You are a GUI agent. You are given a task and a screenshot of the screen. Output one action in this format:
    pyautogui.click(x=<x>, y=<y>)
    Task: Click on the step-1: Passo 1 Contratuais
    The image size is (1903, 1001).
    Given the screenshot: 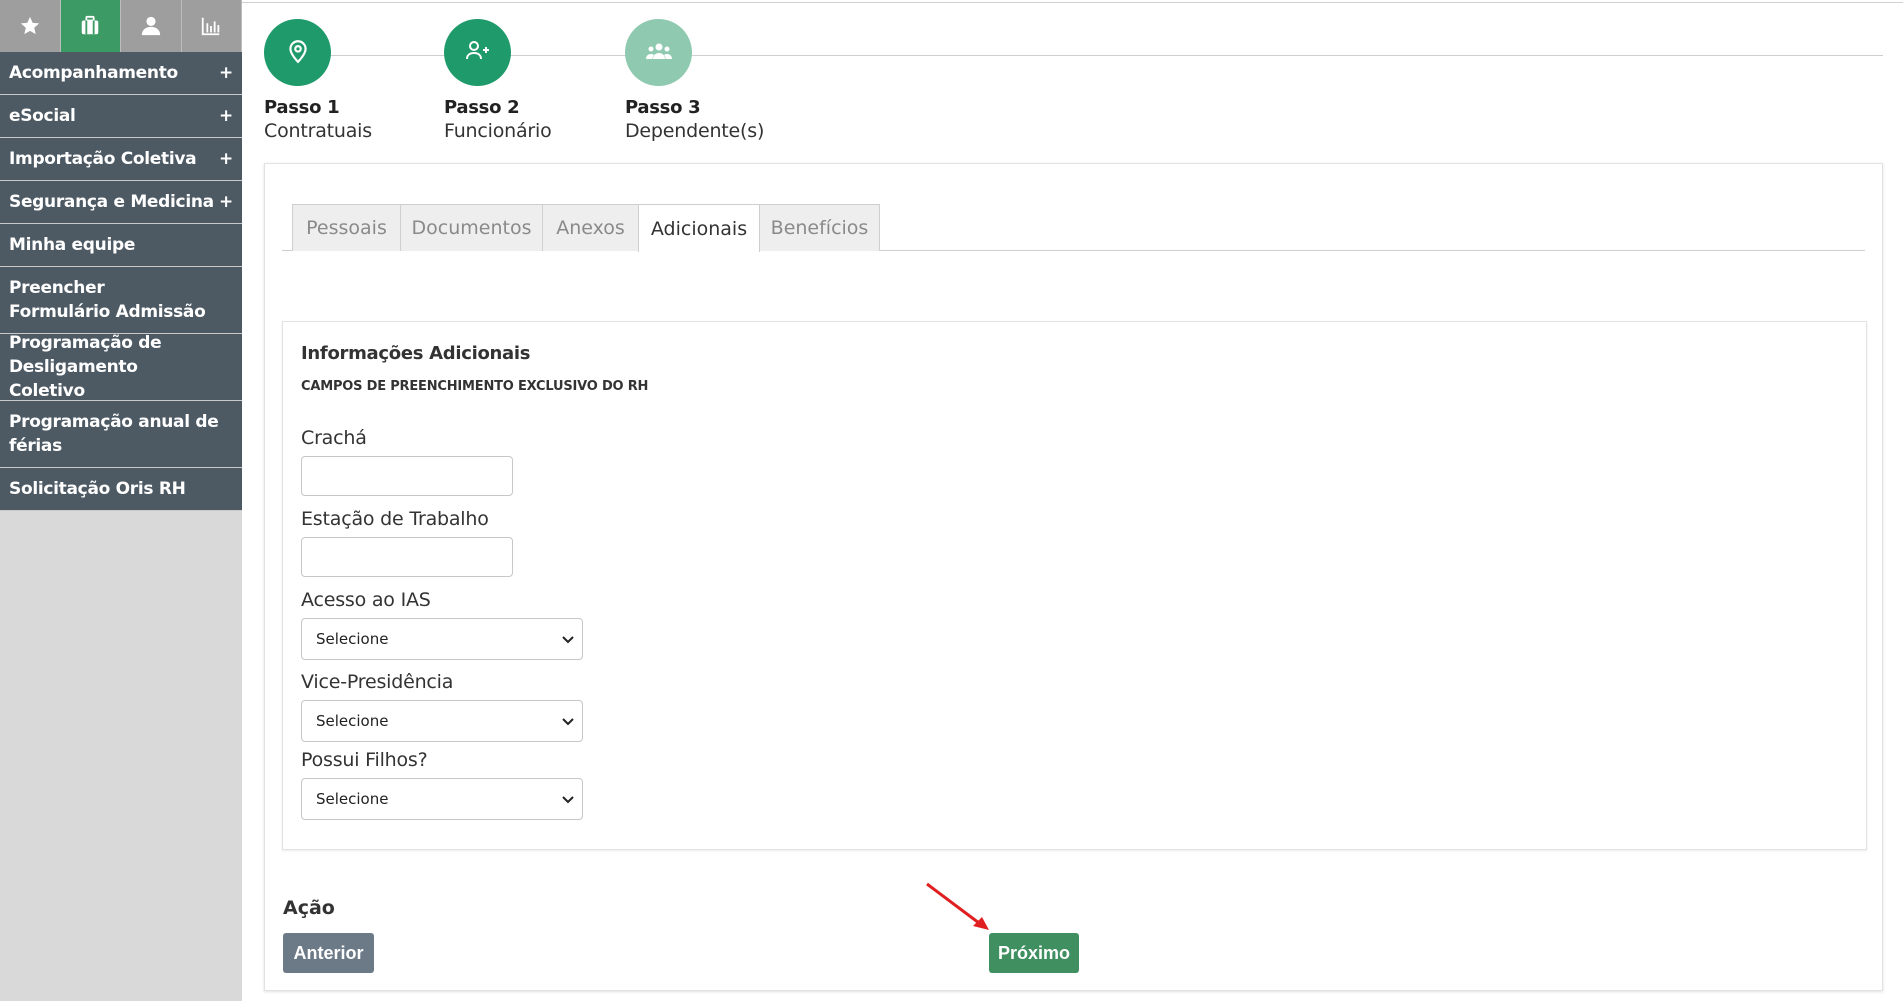 What is the action you would take?
    pyautogui.click(x=344, y=80)
    